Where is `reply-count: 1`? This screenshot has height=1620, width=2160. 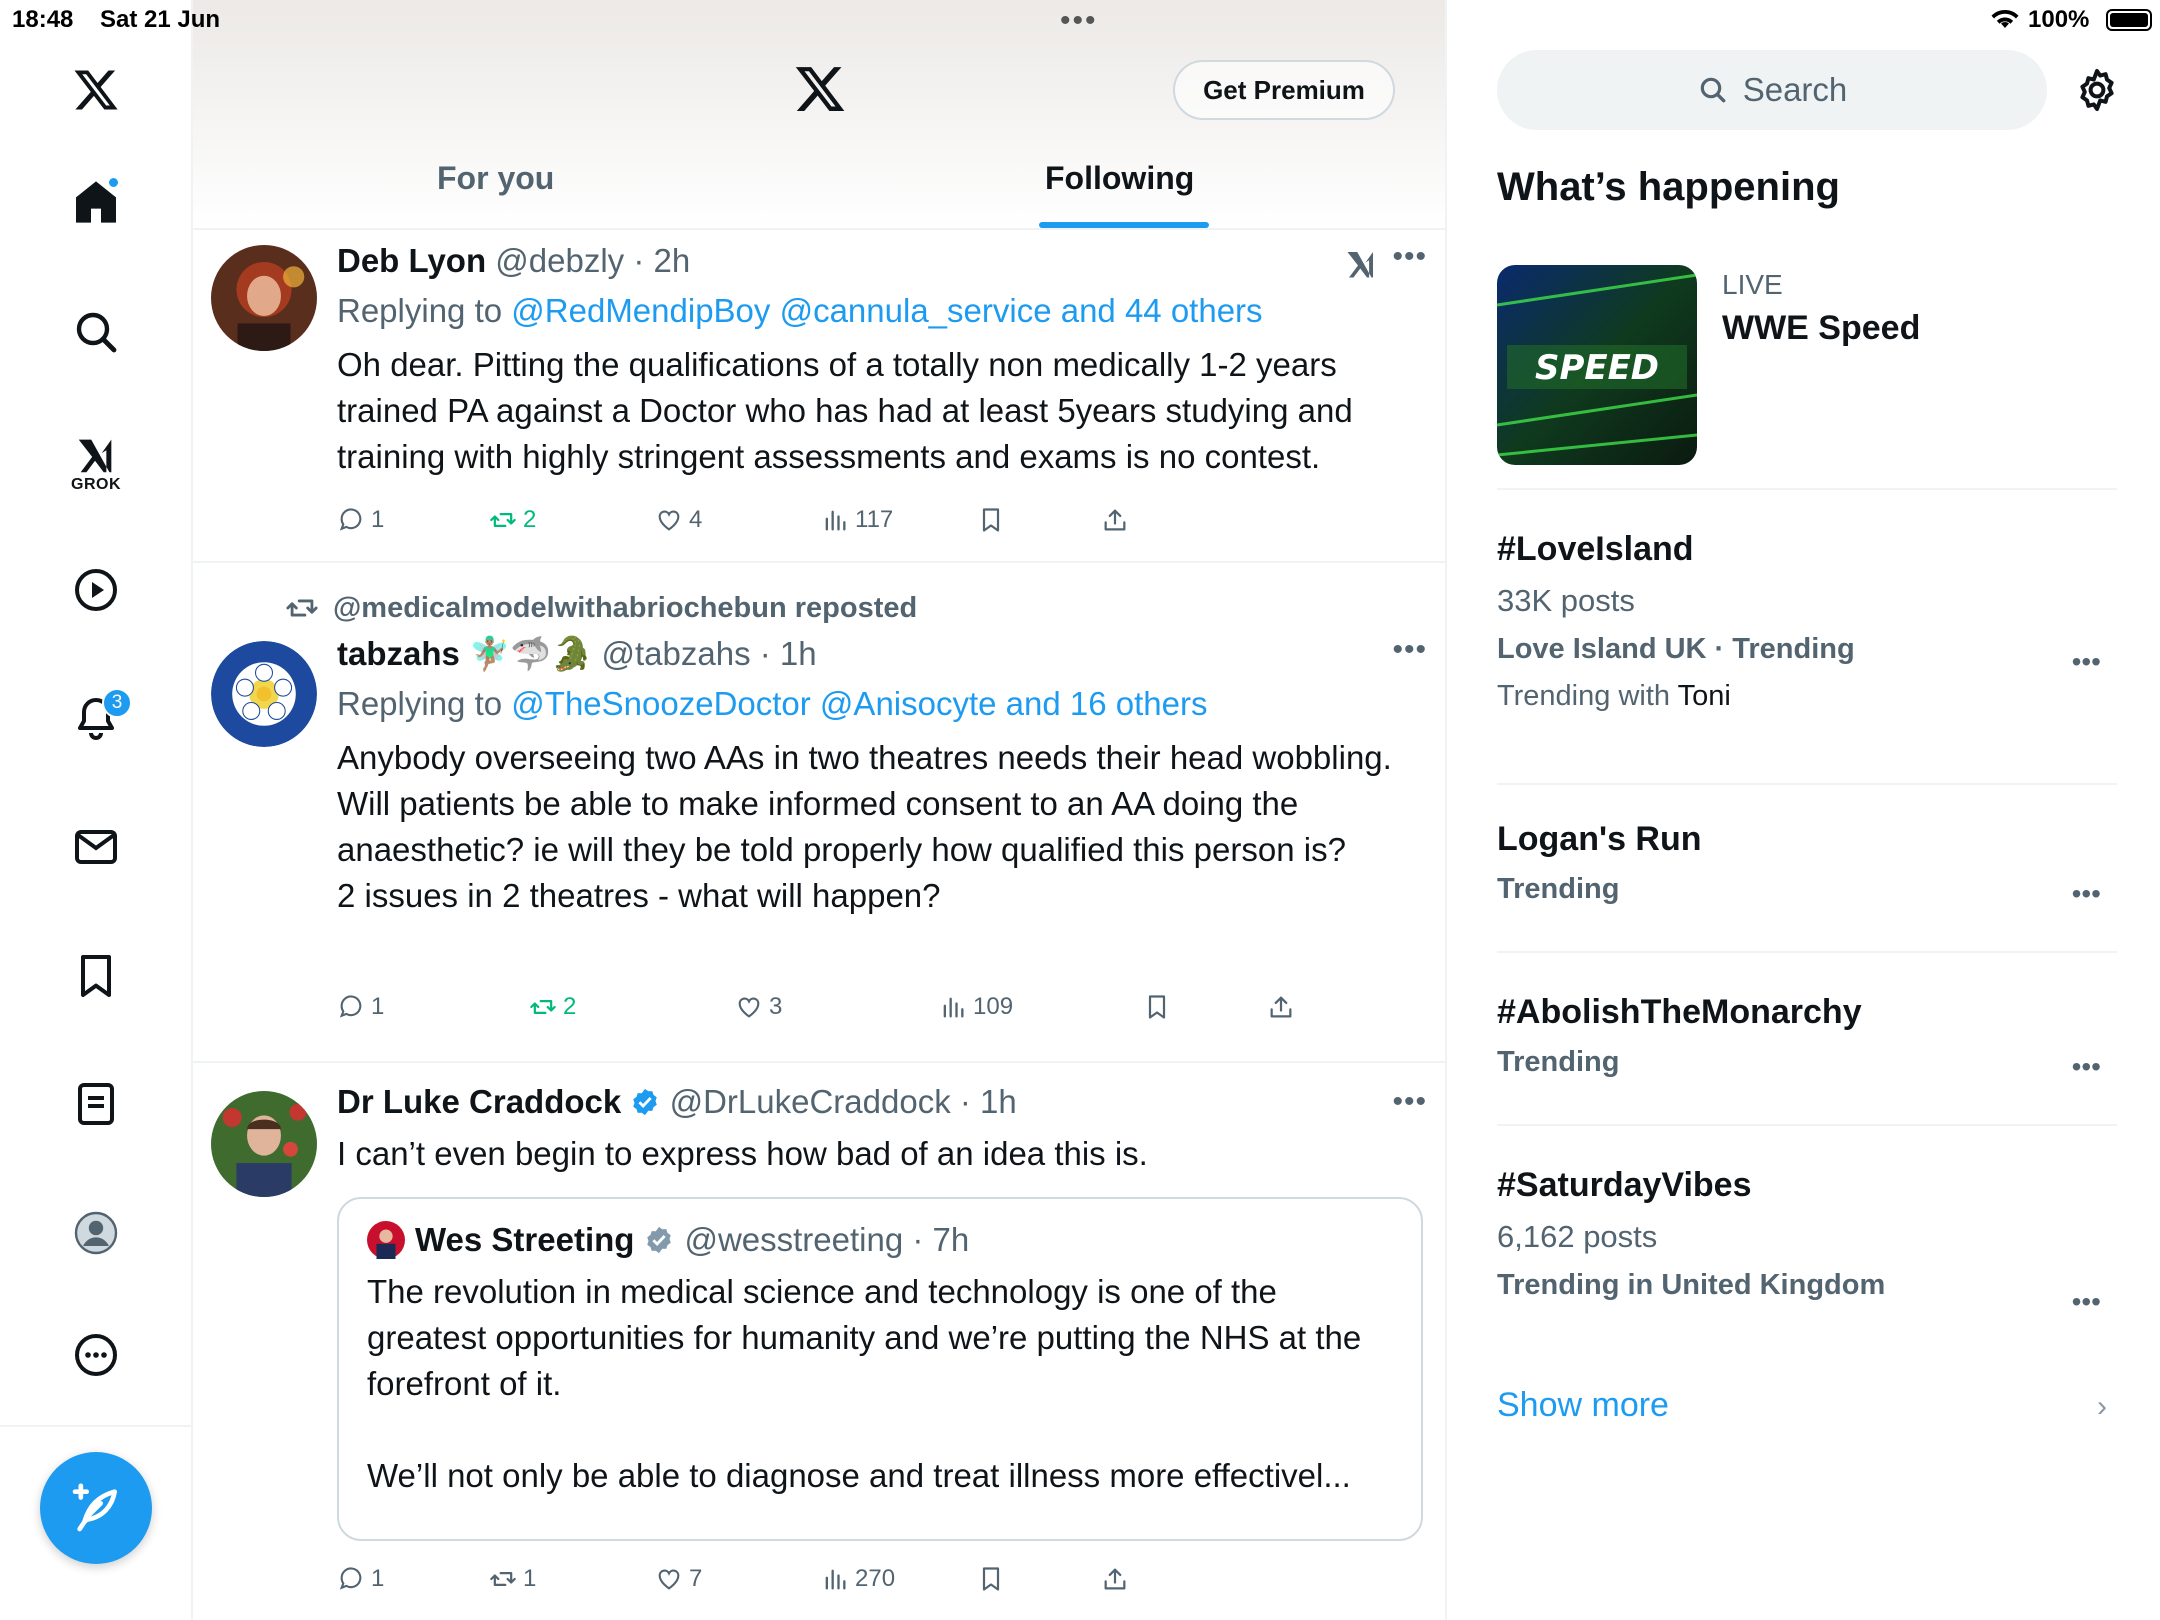 reply-count: 1 is located at coordinates (378, 1006).